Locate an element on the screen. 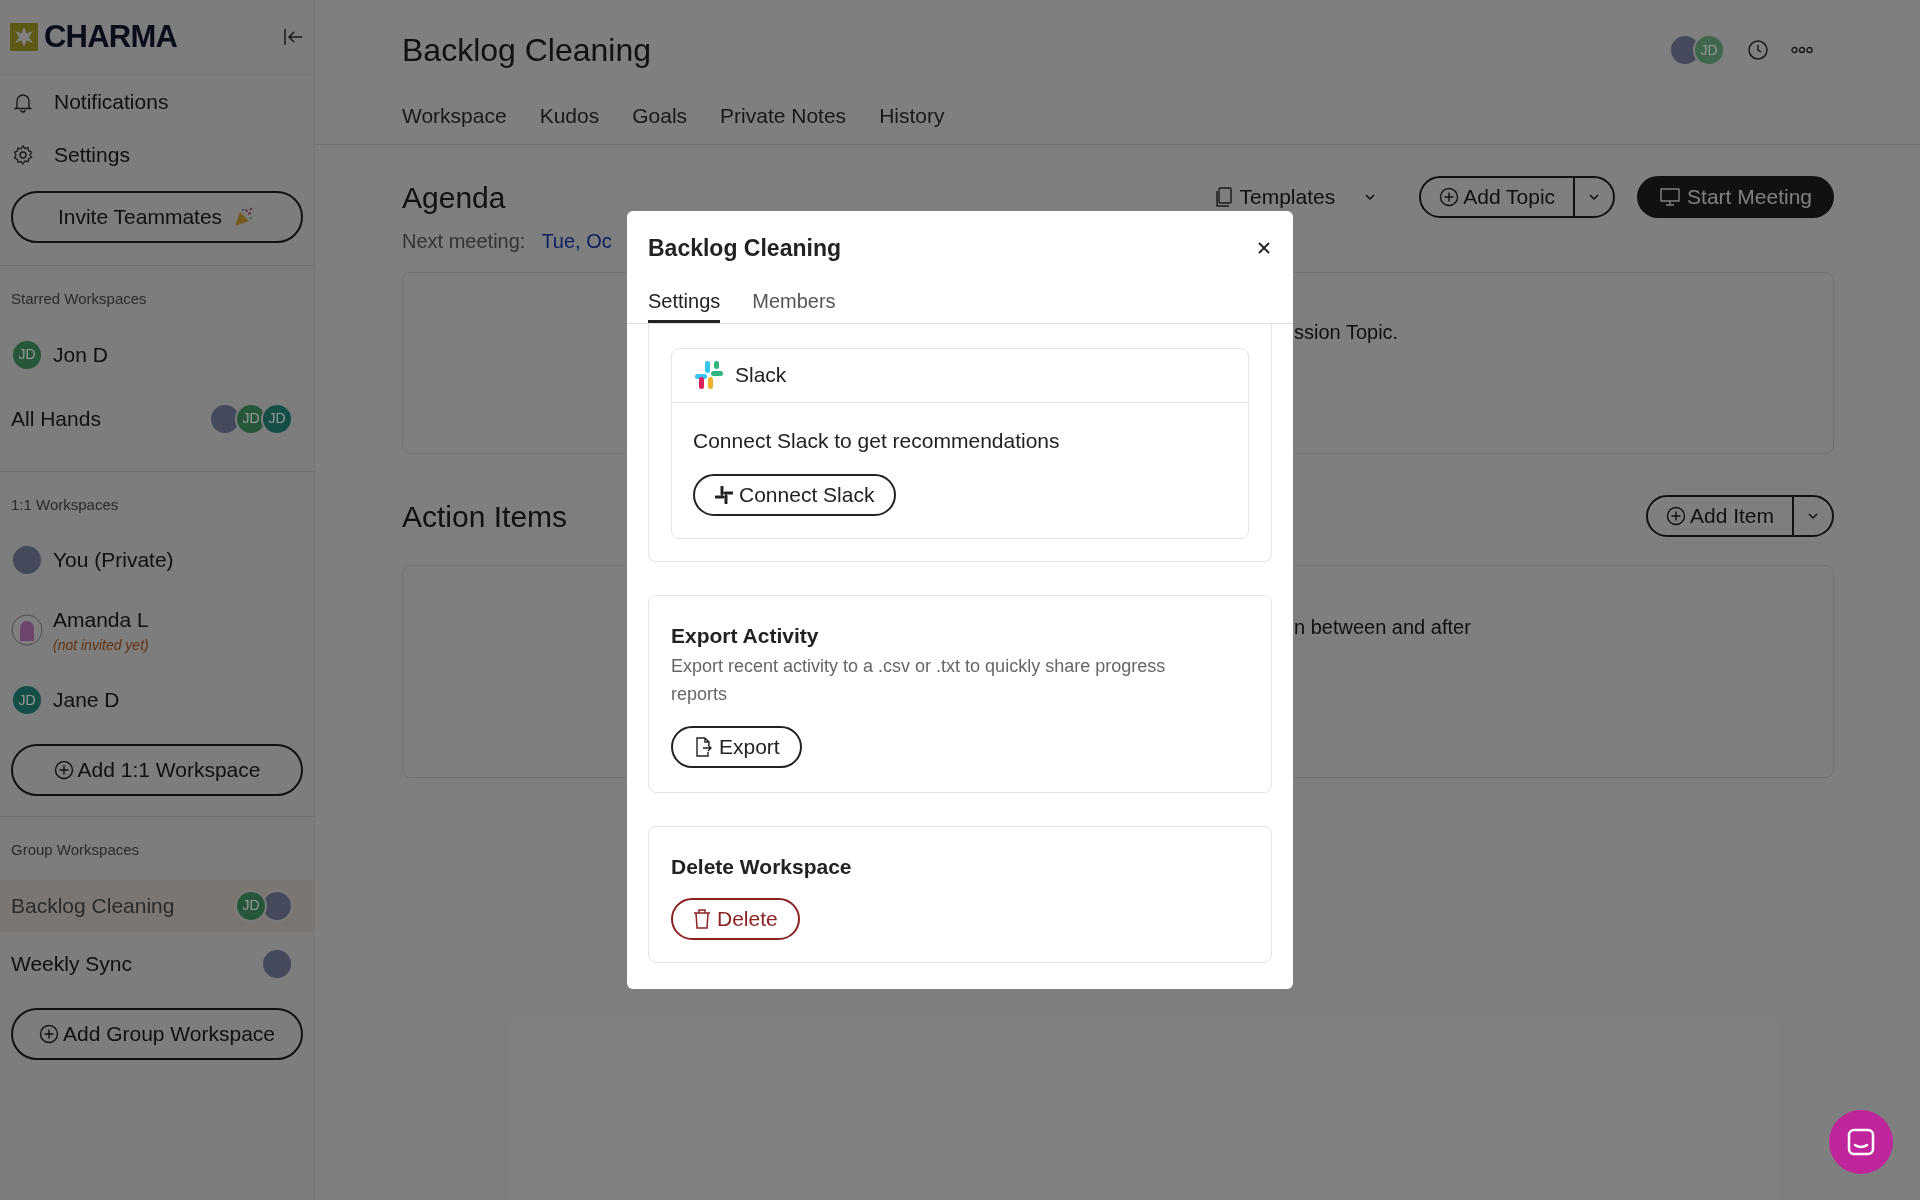  slack-logo-icon is located at coordinates (709, 375).